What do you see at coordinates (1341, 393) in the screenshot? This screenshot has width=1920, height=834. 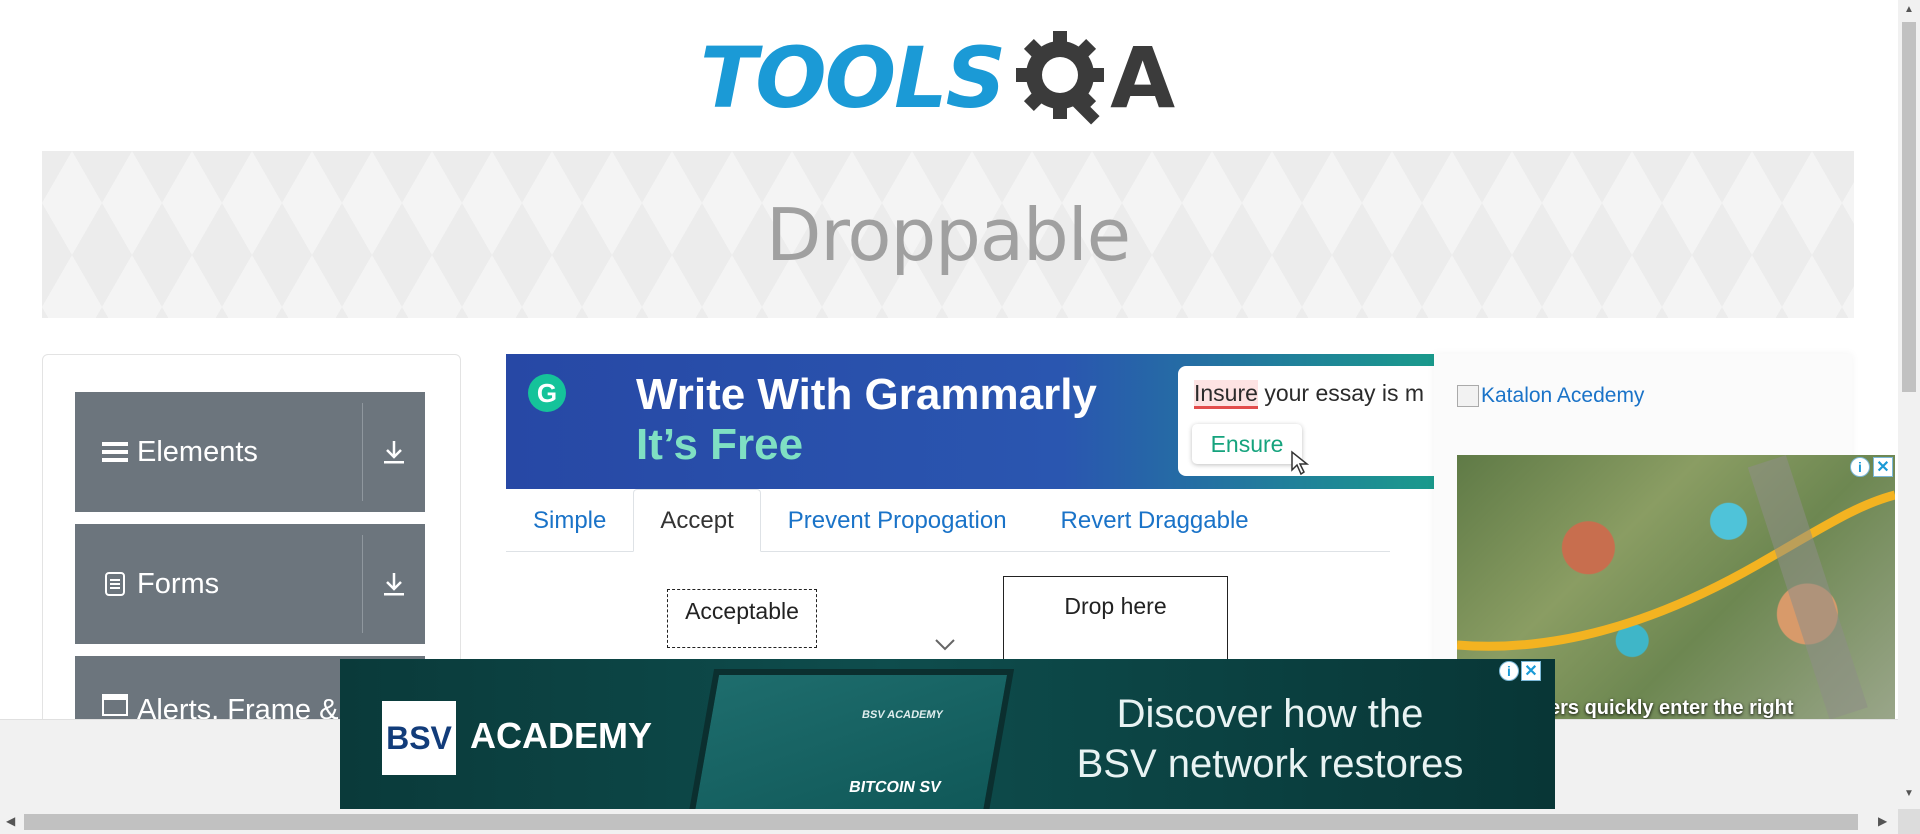 I see `ad-sentence-rest: your essay is m` at bounding box center [1341, 393].